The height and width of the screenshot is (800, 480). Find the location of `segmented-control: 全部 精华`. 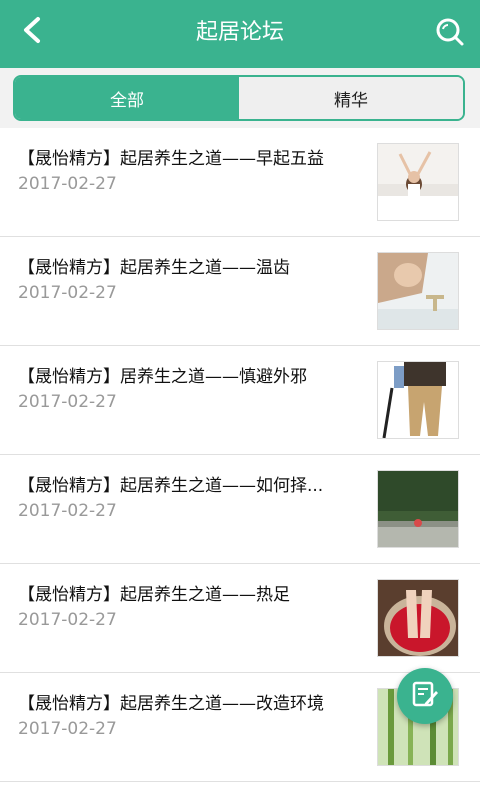

segmented-control: 全部 精华 is located at coordinates (239, 98).